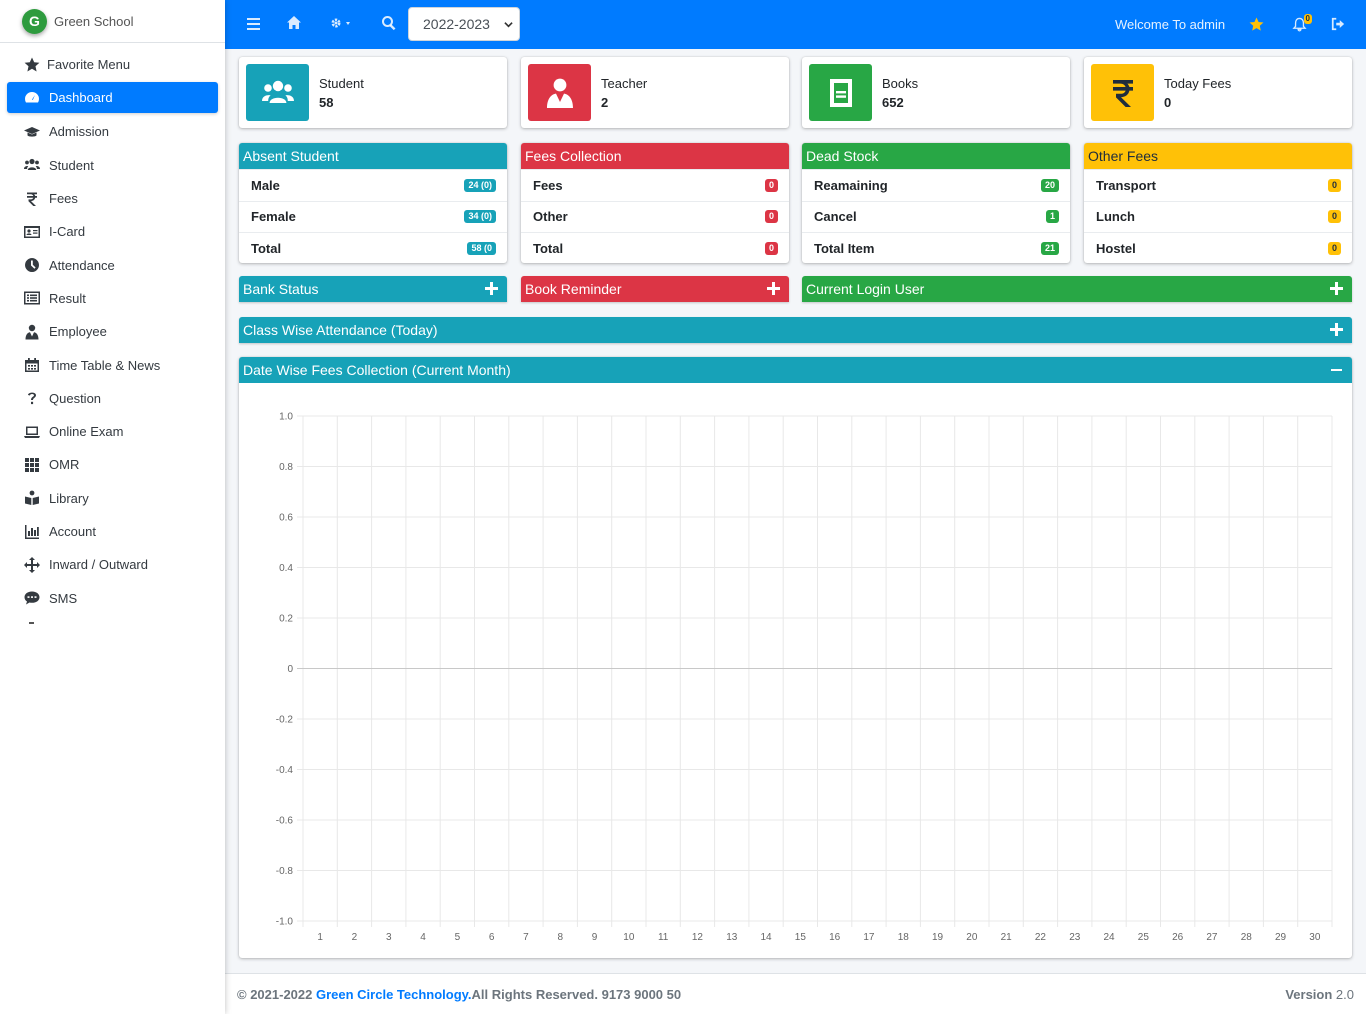 This screenshot has width=1366, height=1014. I want to click on stat-card-other-fees: Other Fees Transport 0 Lunch 0 Hostel 0, so click(1218, 203).